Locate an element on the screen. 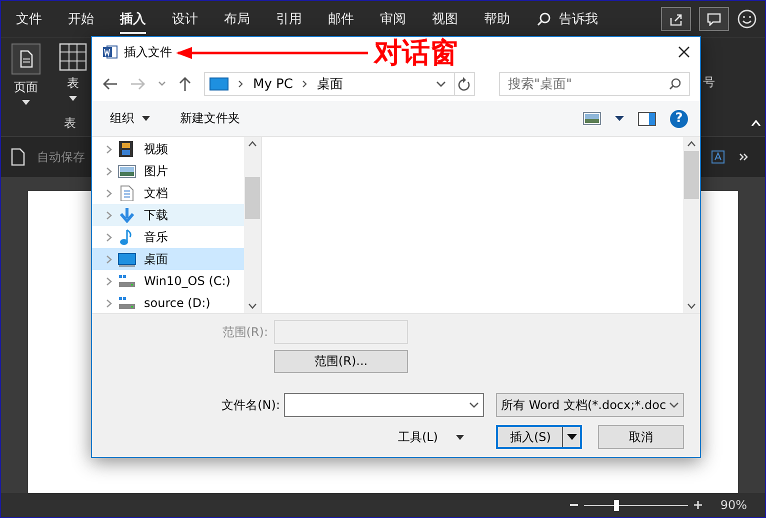  nav-item: 视频 is located at coordinates (168, 149).